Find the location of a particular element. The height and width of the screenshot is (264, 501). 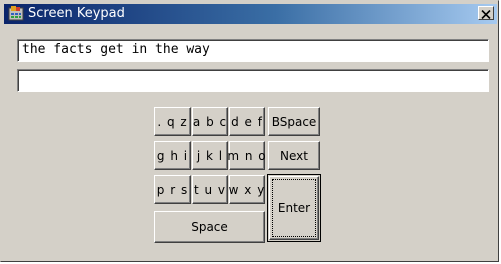

key-tuv: t u v is located at coordinates (210, 189).